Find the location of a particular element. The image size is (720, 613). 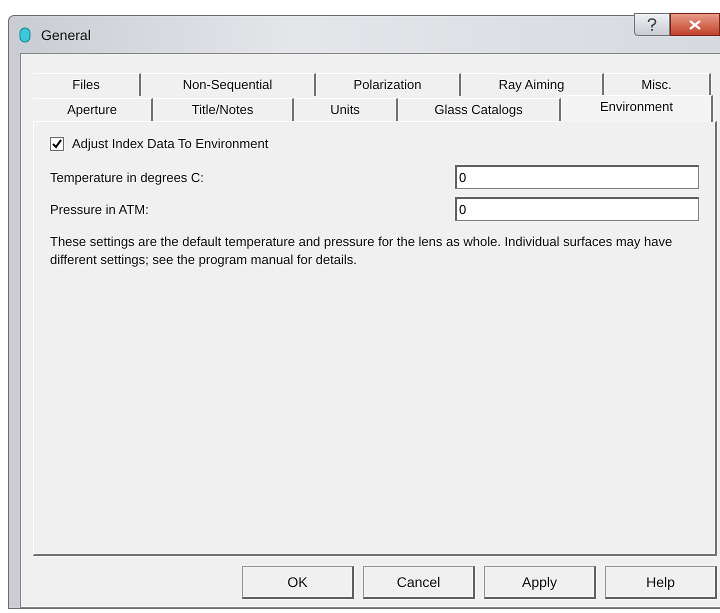

help-button is located at coordinates (652, 24).